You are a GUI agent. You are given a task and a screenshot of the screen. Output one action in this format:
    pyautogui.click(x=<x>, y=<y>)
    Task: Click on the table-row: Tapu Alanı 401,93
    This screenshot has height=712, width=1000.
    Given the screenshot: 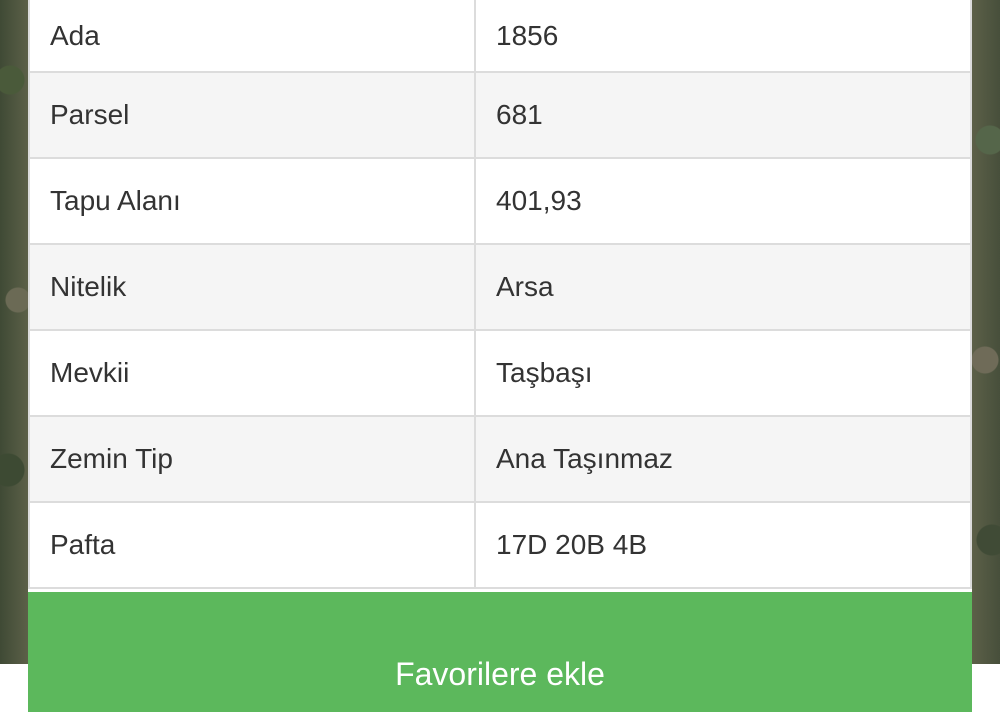 What is the action you would take?
    pyautogui.click(x=500, y=201)
    